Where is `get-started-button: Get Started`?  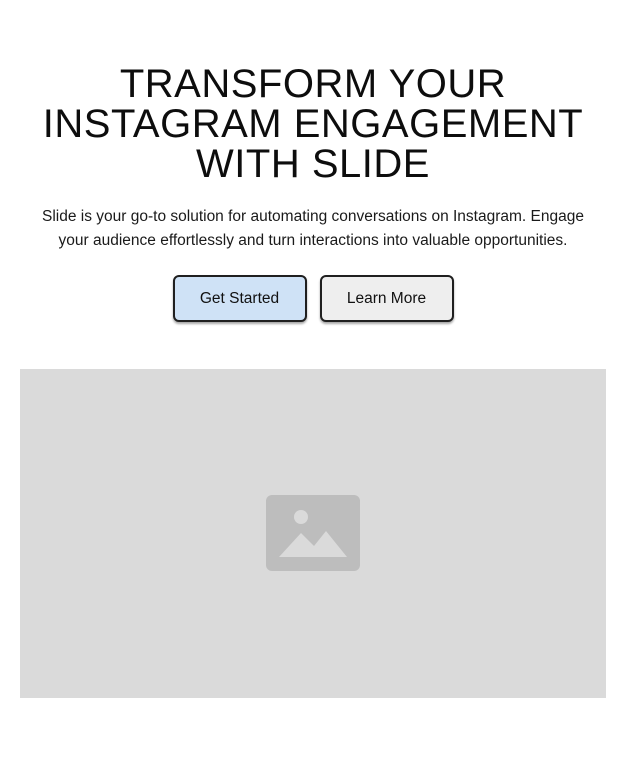
get-started-button: Get Started is located at coordinates (239, 298).